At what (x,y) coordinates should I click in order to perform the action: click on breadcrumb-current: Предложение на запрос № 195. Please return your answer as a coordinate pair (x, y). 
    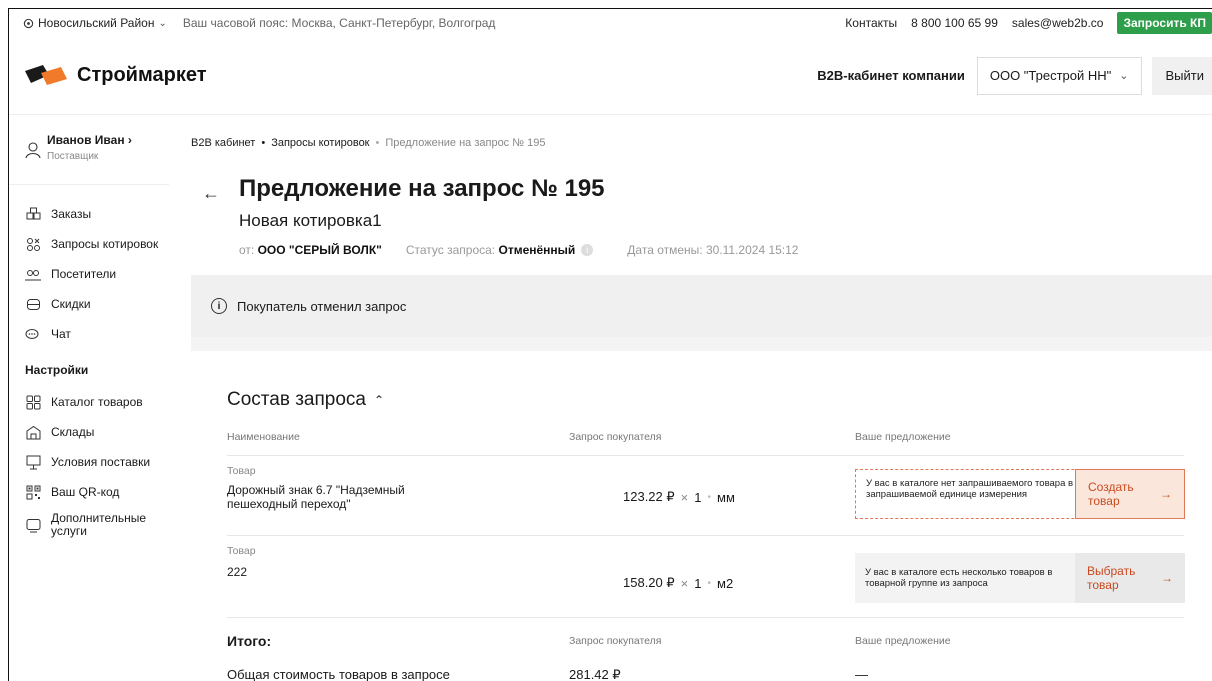
    Looking at the image, I should click on (465, 143).